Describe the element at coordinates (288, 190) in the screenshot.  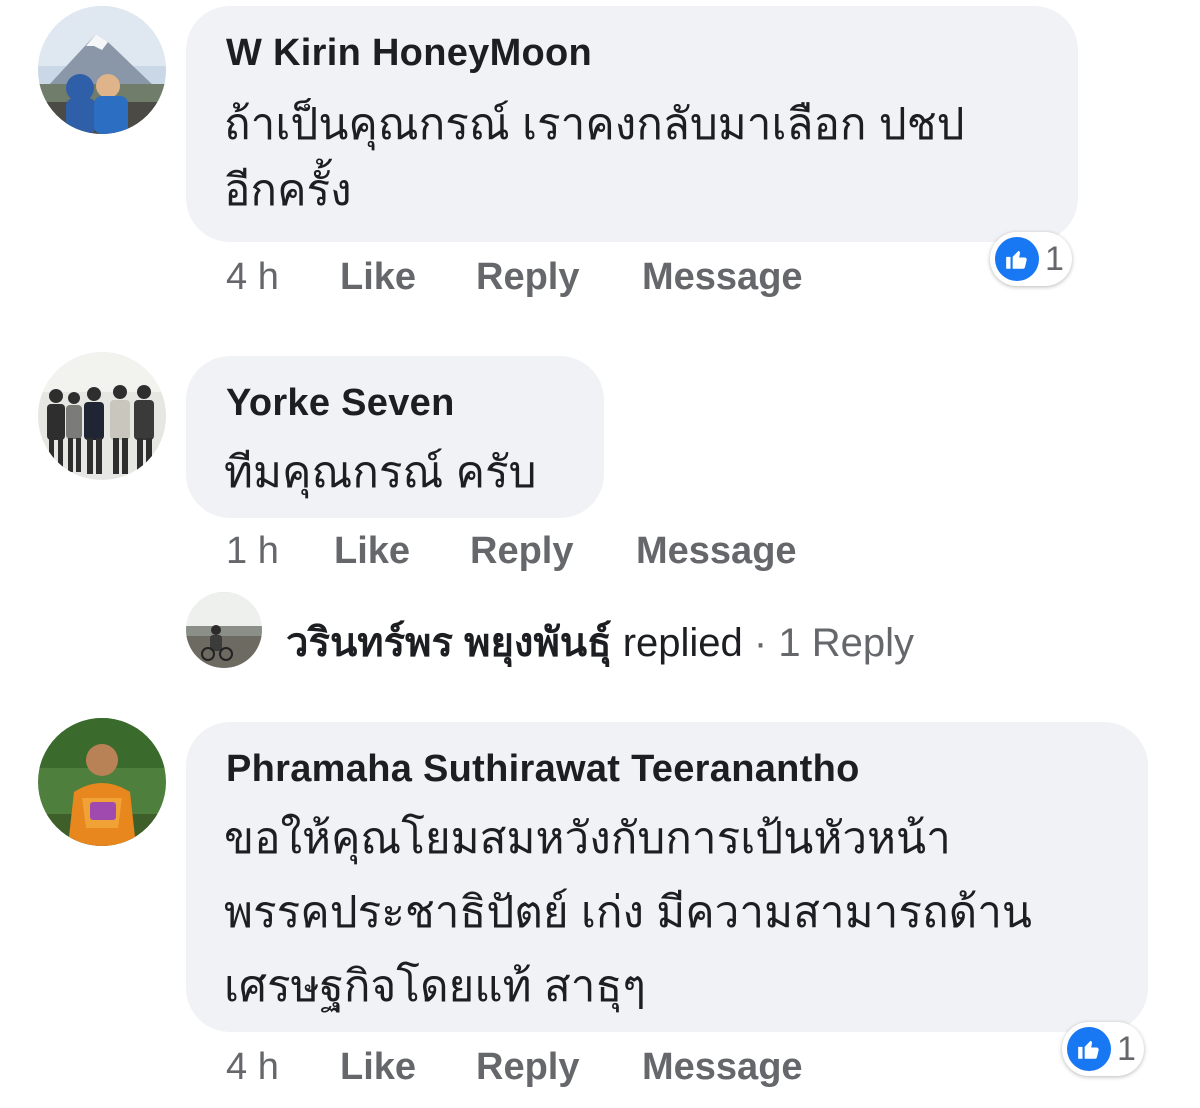
I see `comment-text-line: อีกครั้ง` at that location.